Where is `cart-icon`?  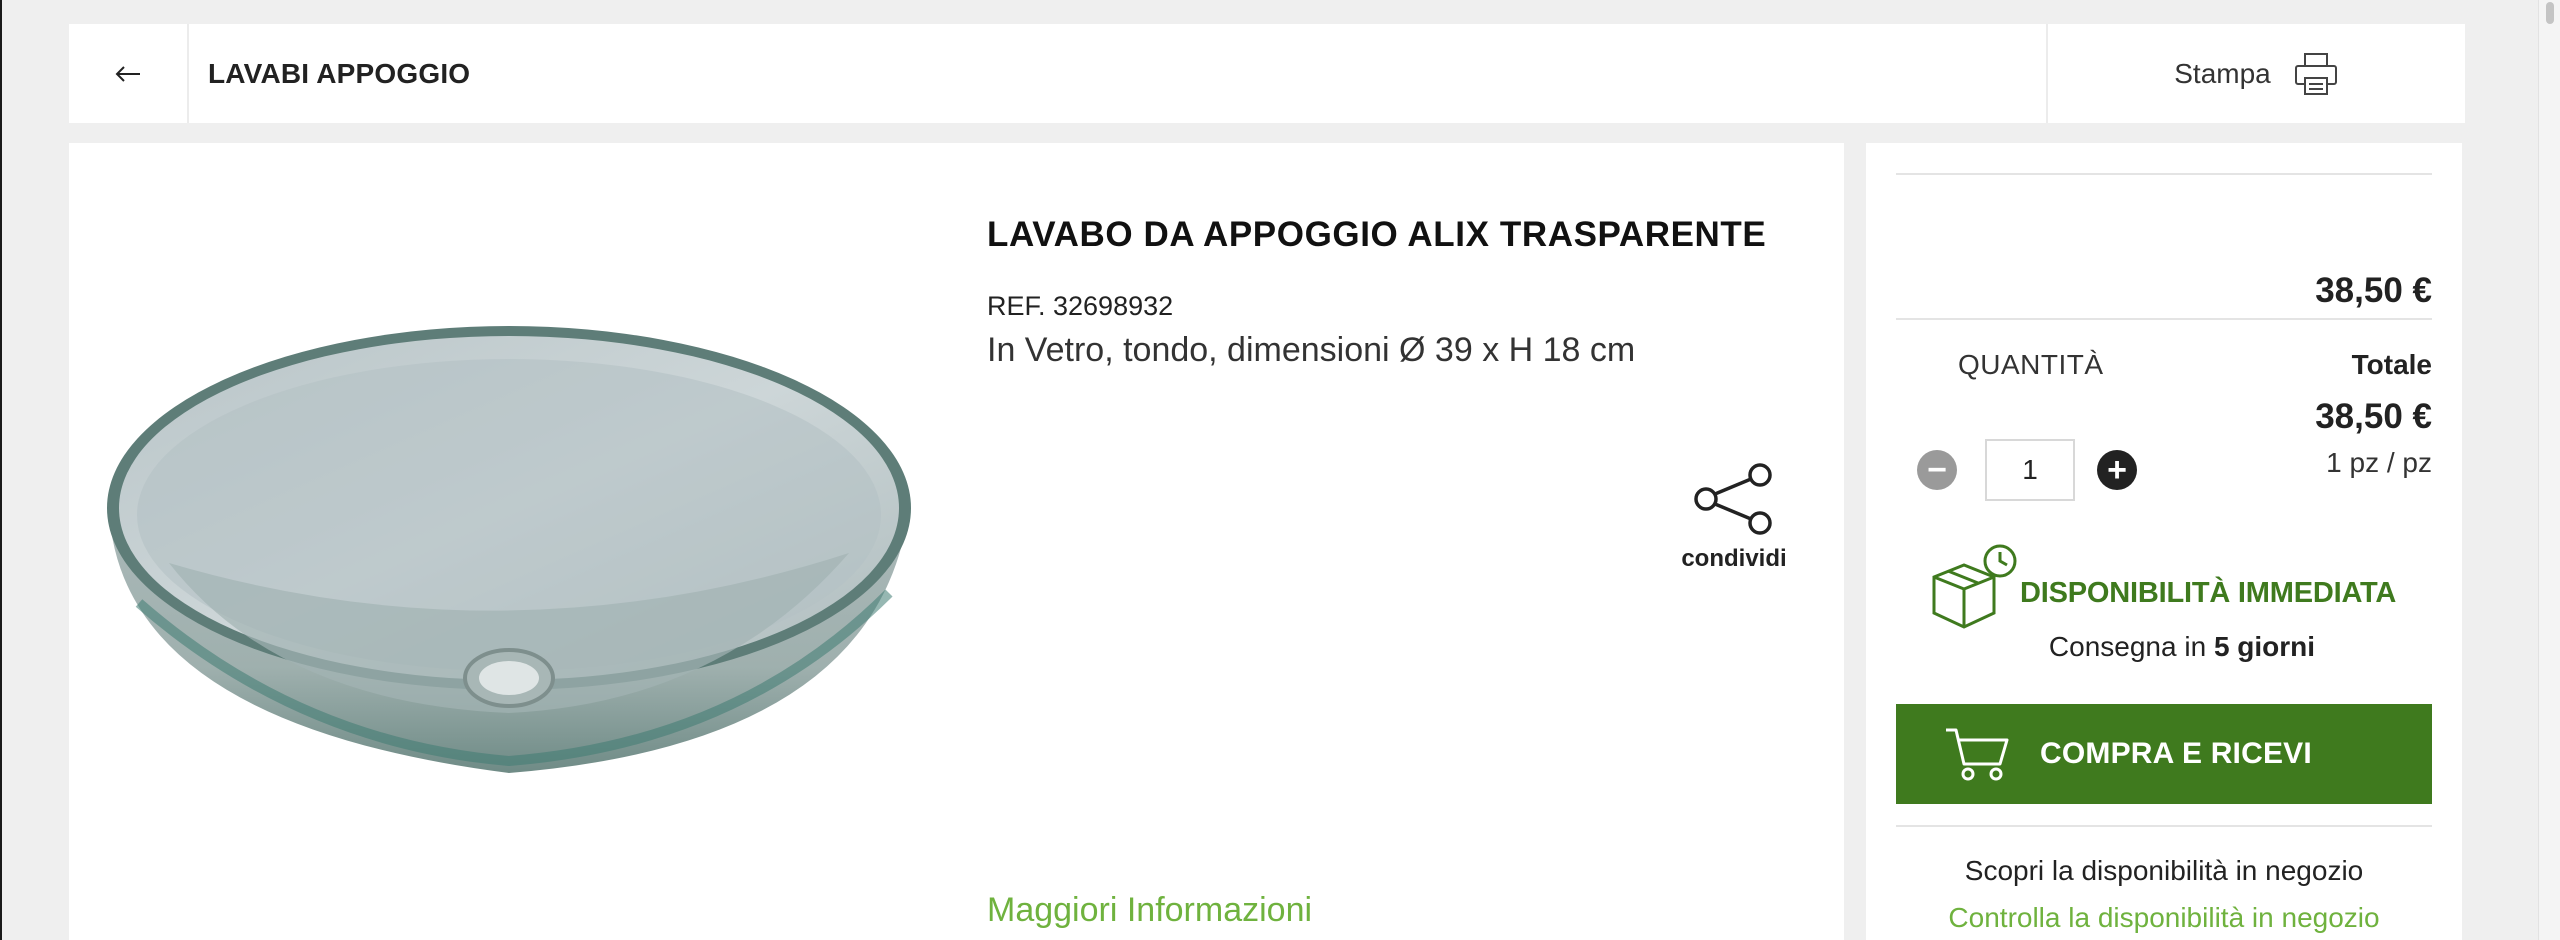
cart-icon is located at coordinates (1977, 754).